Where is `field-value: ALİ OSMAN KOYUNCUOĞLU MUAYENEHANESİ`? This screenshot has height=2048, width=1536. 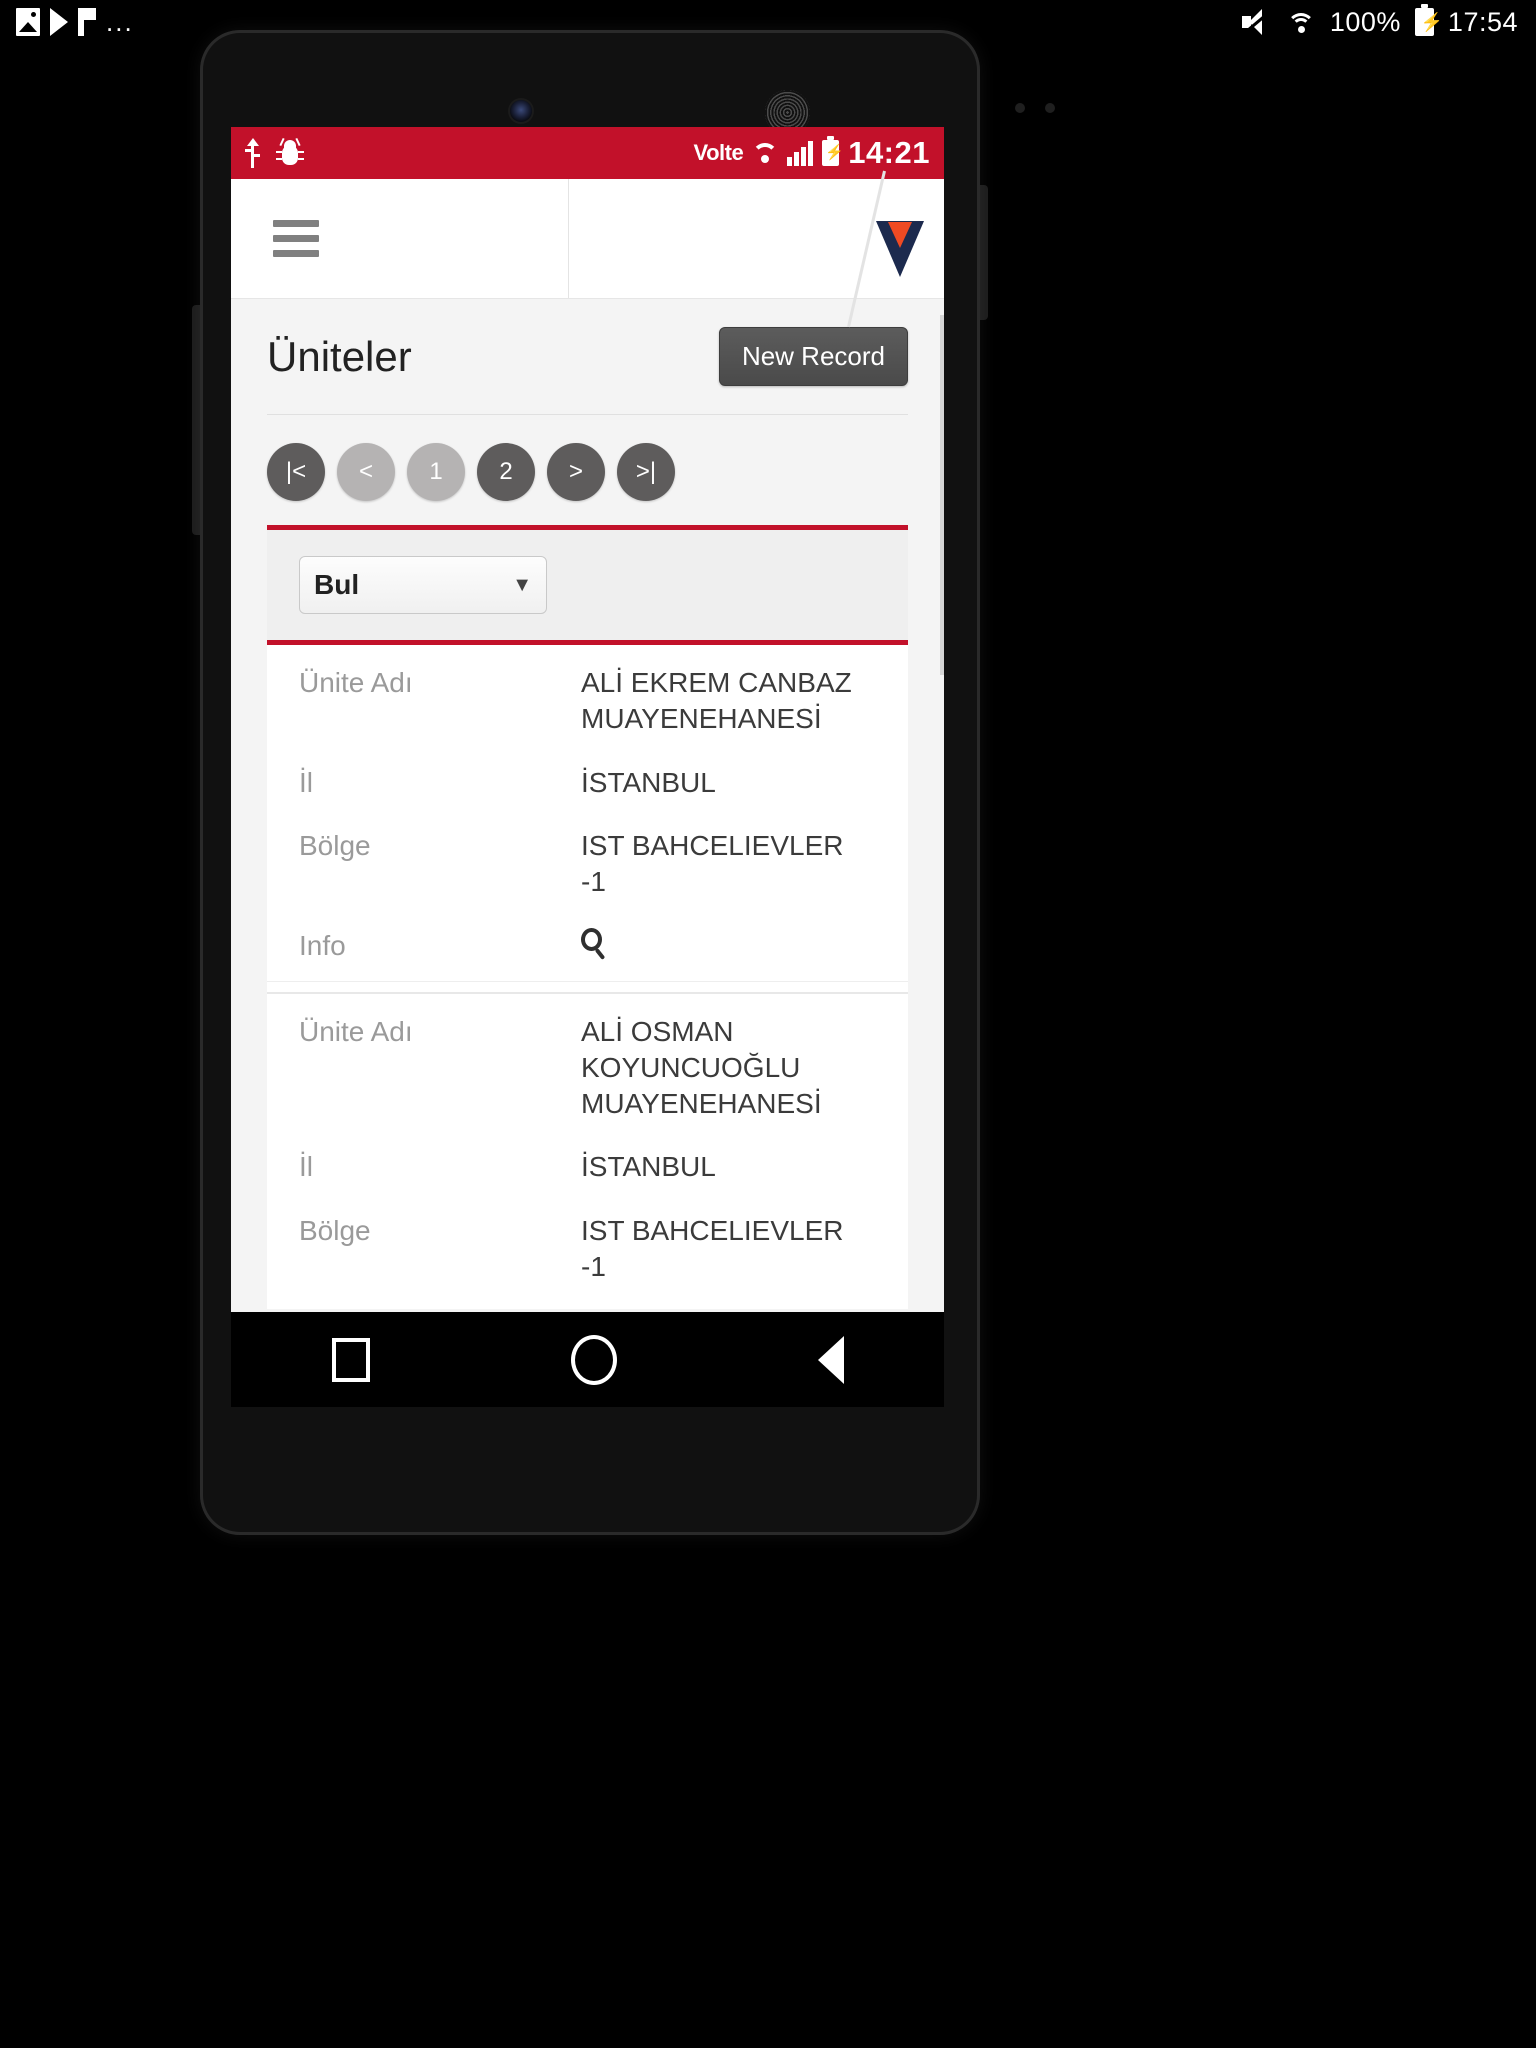 field-value: ALİ OSMAN KOYUNCUOĞLU MUAYENEHANESİ is located at coordinates (701, 1067).